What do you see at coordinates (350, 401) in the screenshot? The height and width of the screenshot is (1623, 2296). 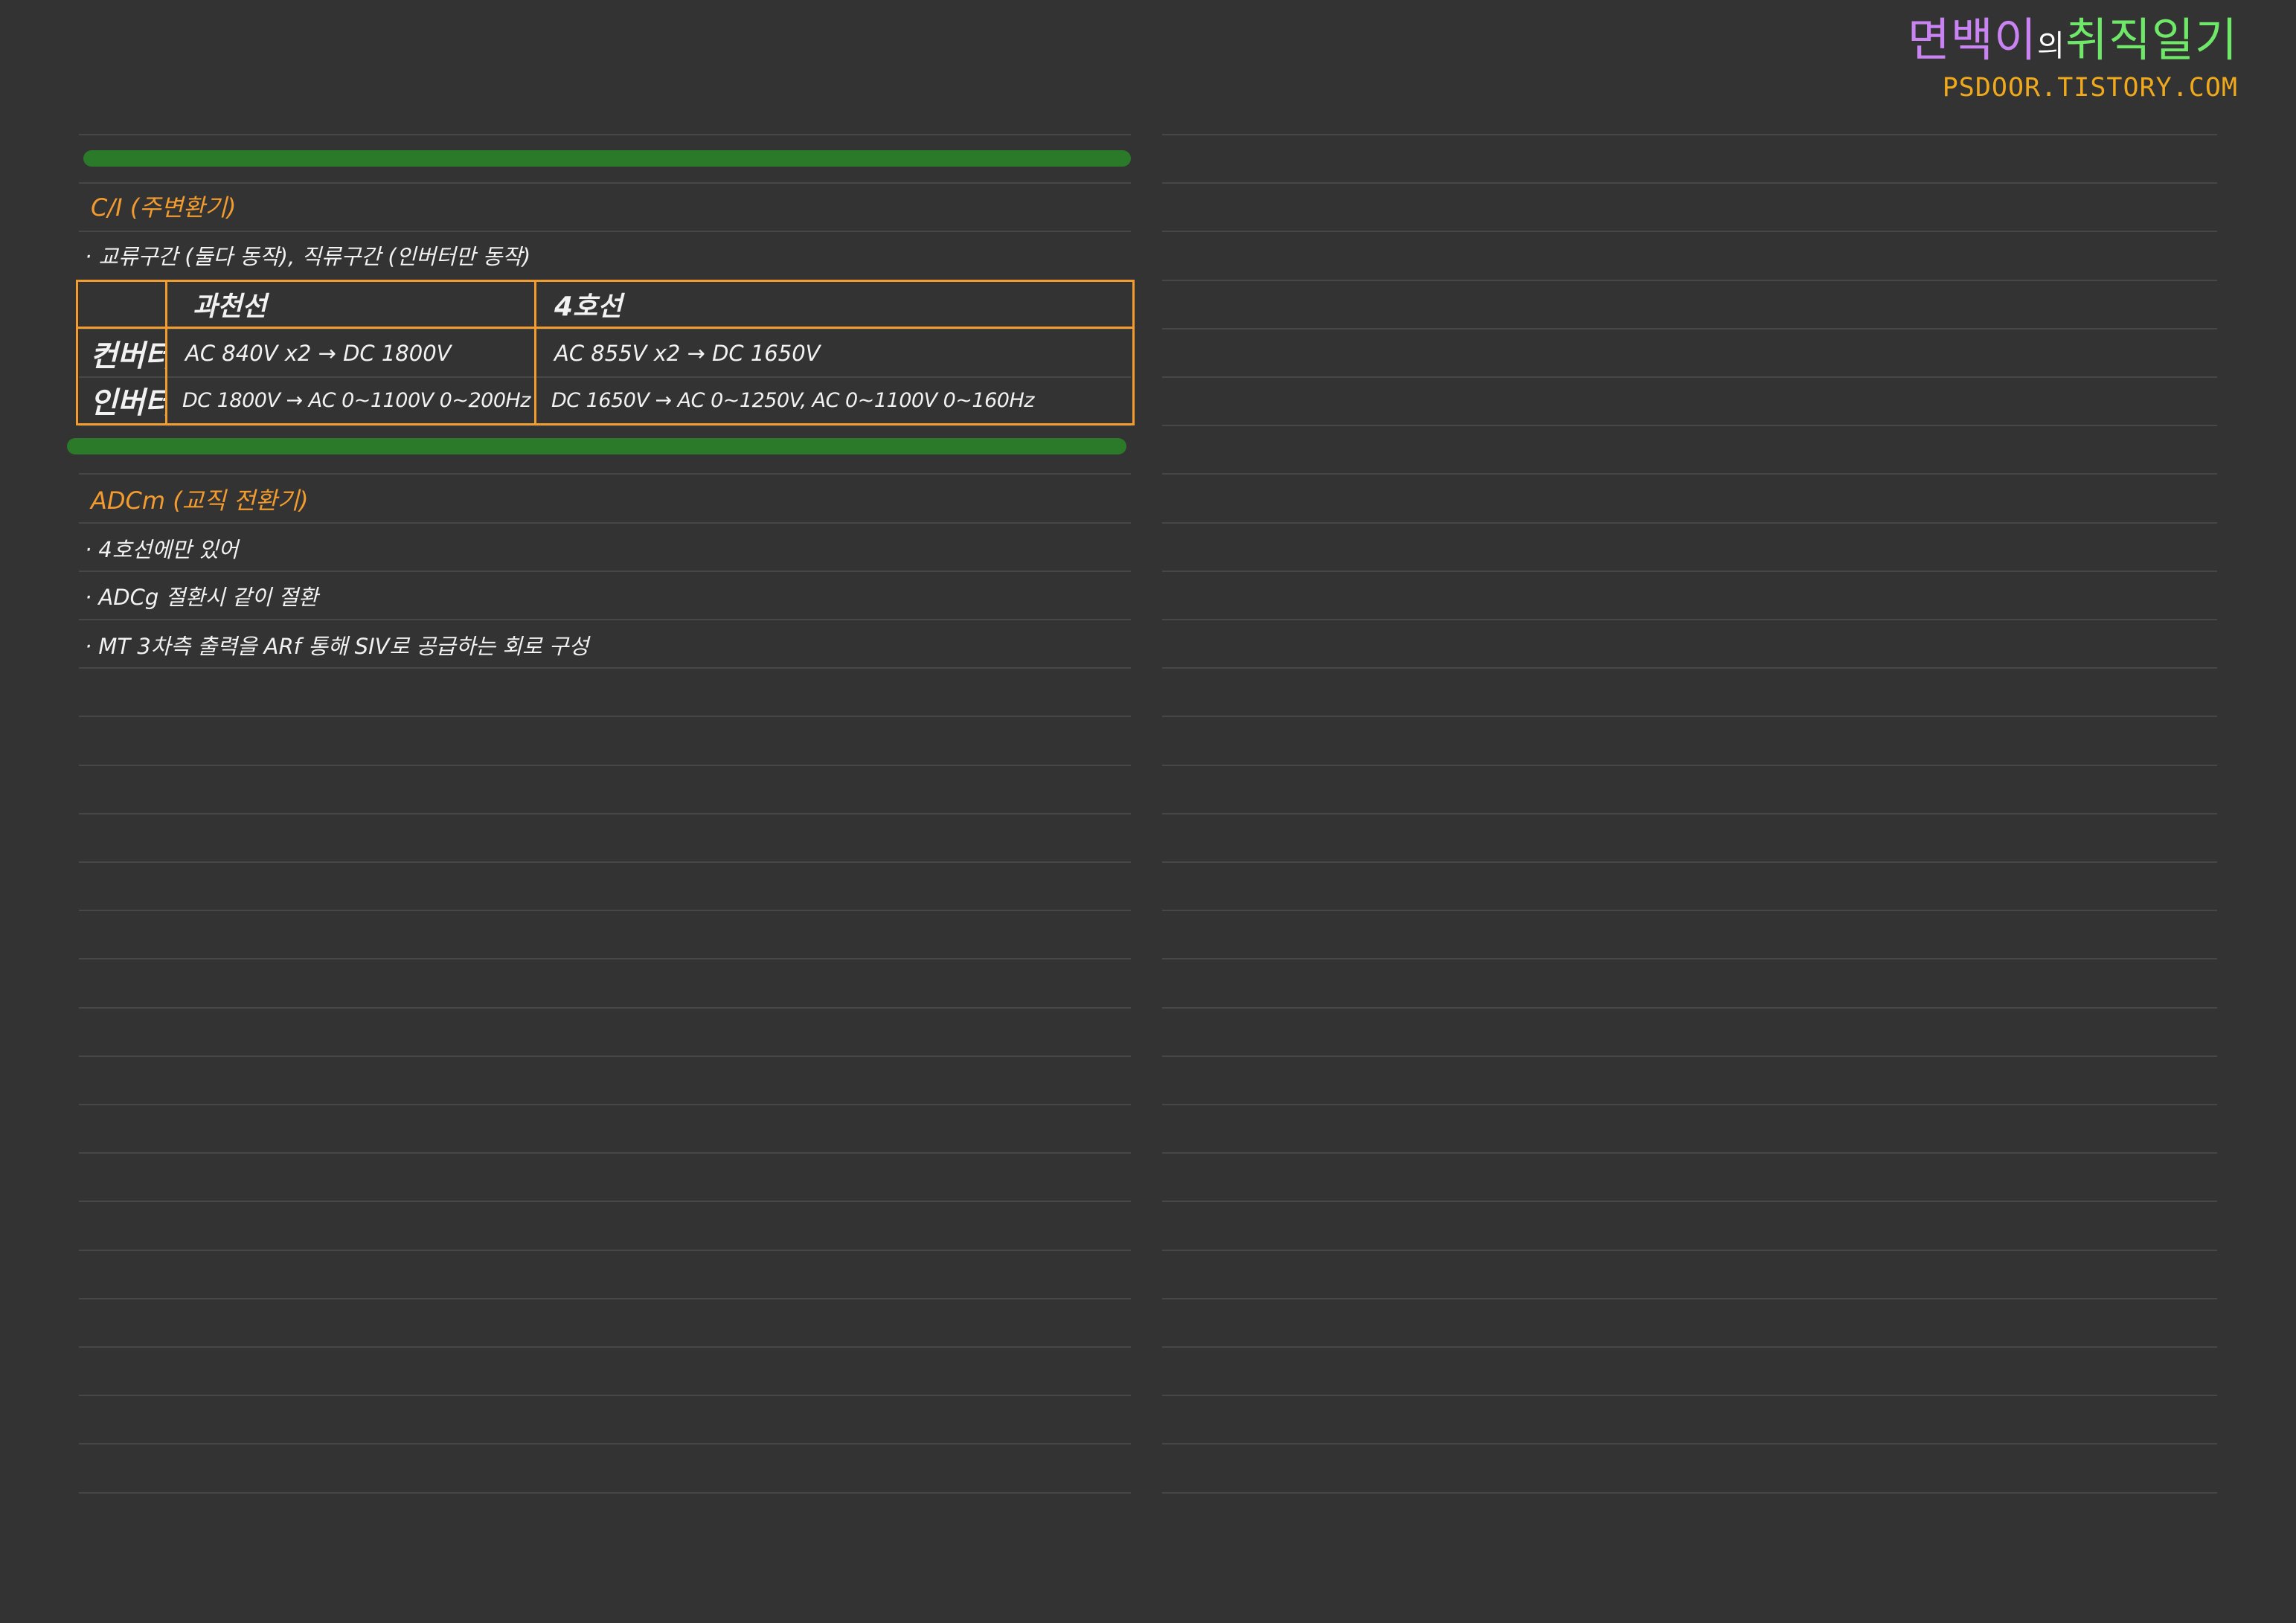 I see `cell-inverter-gwacheon: DC 1800V → AC 0~1100V 0~200Hz` at bounding box center [350, 401].